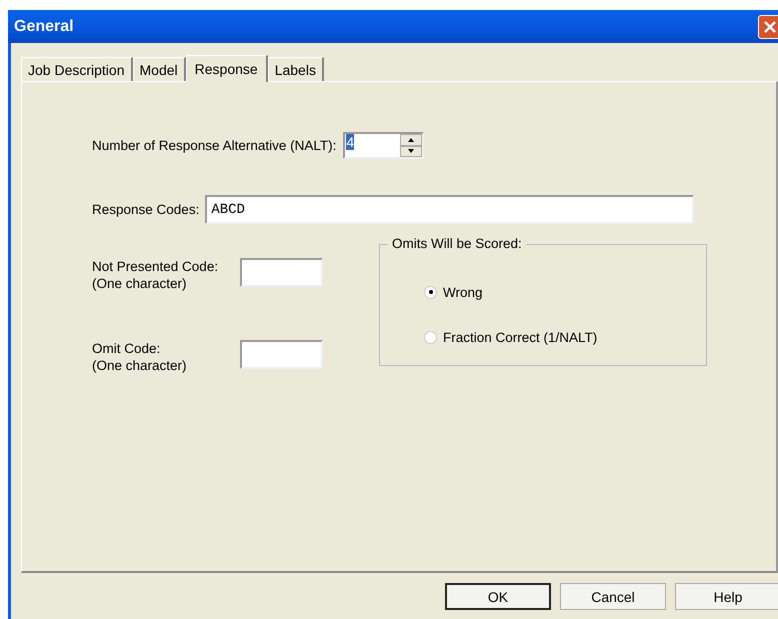 The image size is (778, 619). Describe the element at coordinates (214, 145) in the screenshot. I see `field-label: Number of Response Alternative (NALT):` at that location.